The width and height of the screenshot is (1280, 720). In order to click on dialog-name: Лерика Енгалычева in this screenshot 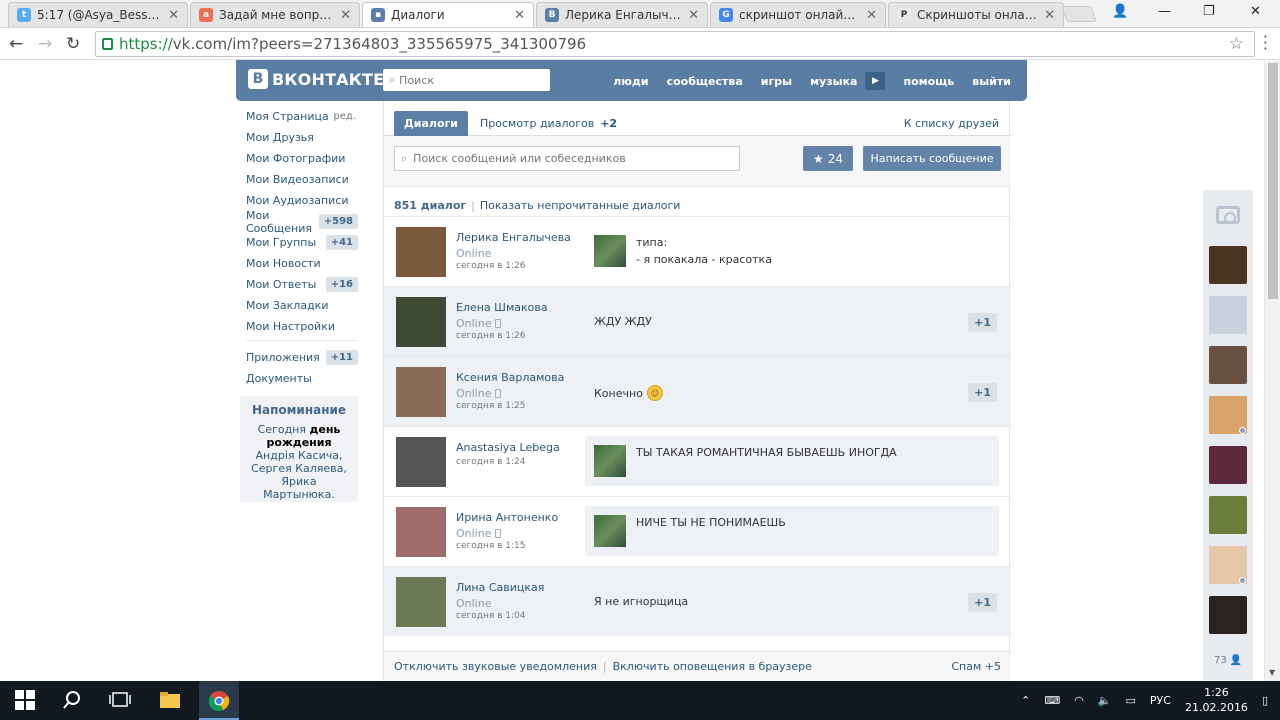, I will do `click(513, 237)`.